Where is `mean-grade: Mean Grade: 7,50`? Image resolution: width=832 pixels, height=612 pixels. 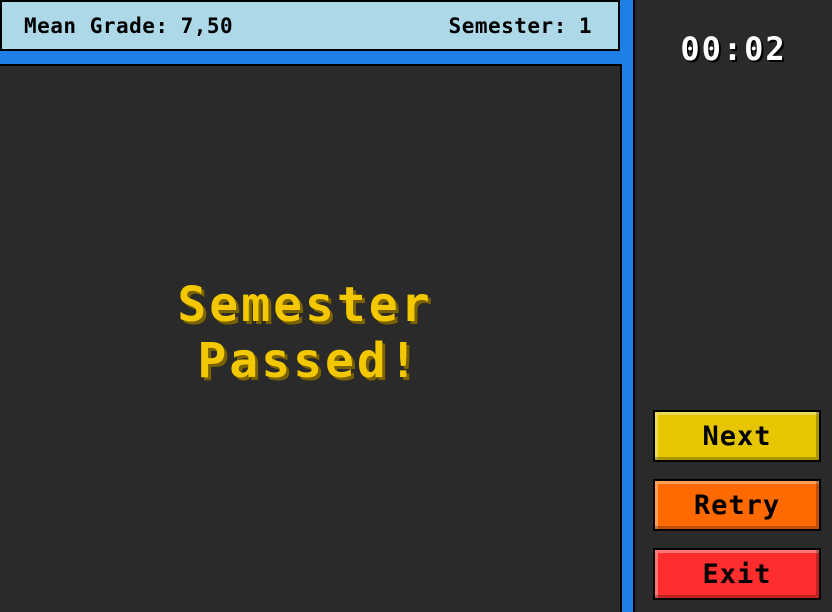 mean-grade: Mean Grade: 7,50 is located at coordinates (128, 26).